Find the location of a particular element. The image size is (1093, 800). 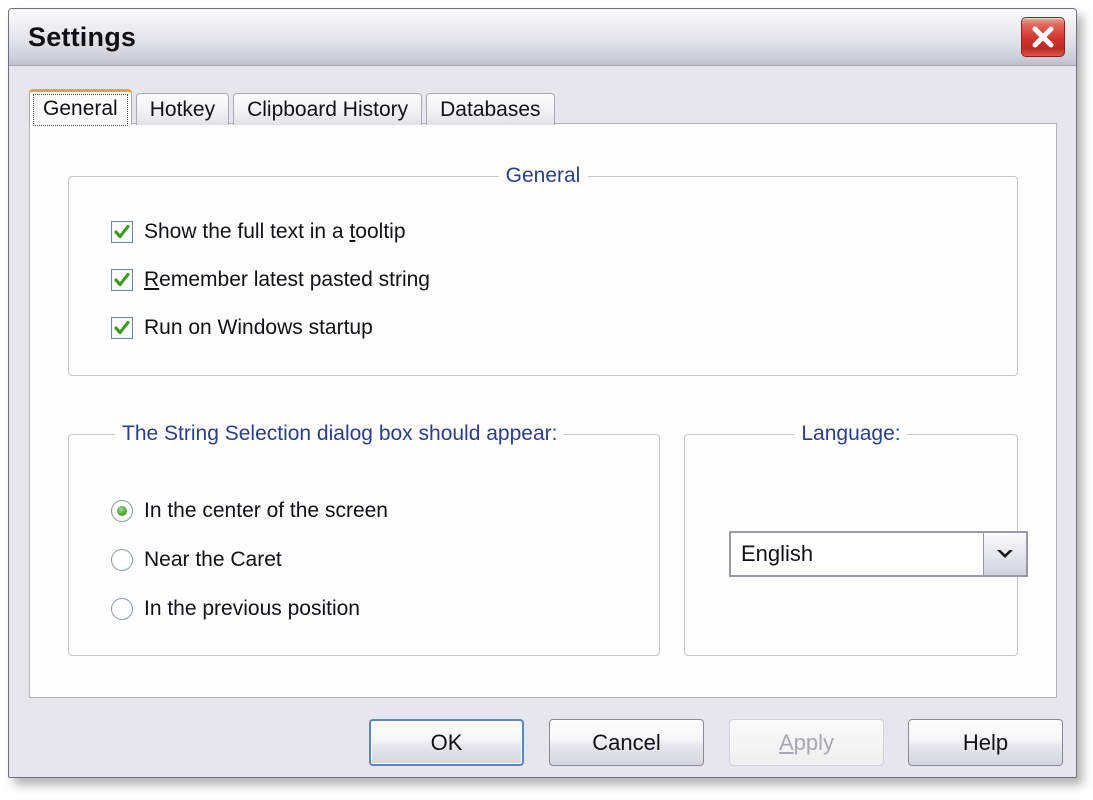

cancel-button-label: Cancel is located at coordinates (626, 742).